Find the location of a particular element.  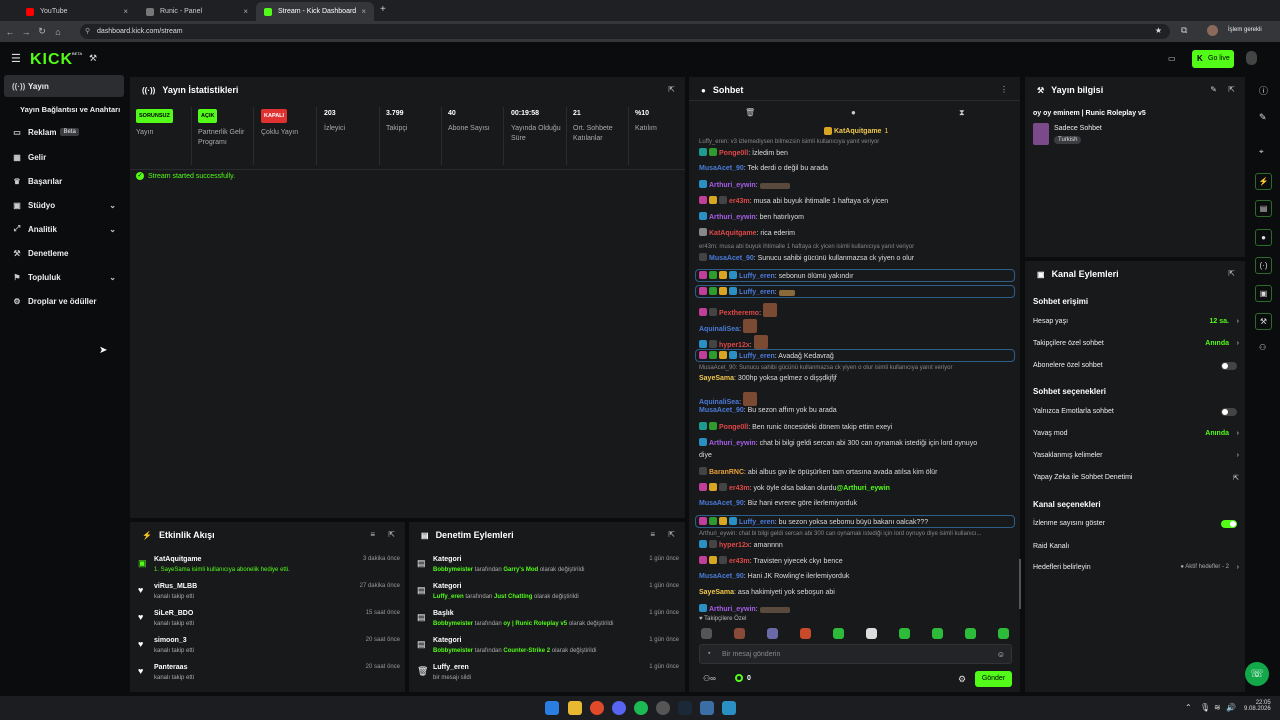

channel-setting-row: Abonelere özel sohbet is located at coordinates (1136, 367).